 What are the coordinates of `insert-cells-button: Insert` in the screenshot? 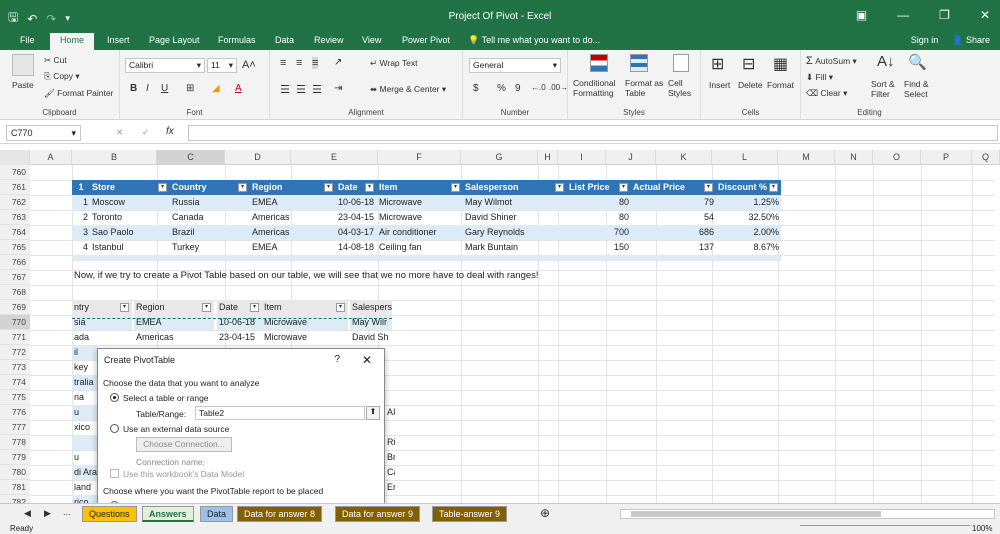 It's located at (719, 85).